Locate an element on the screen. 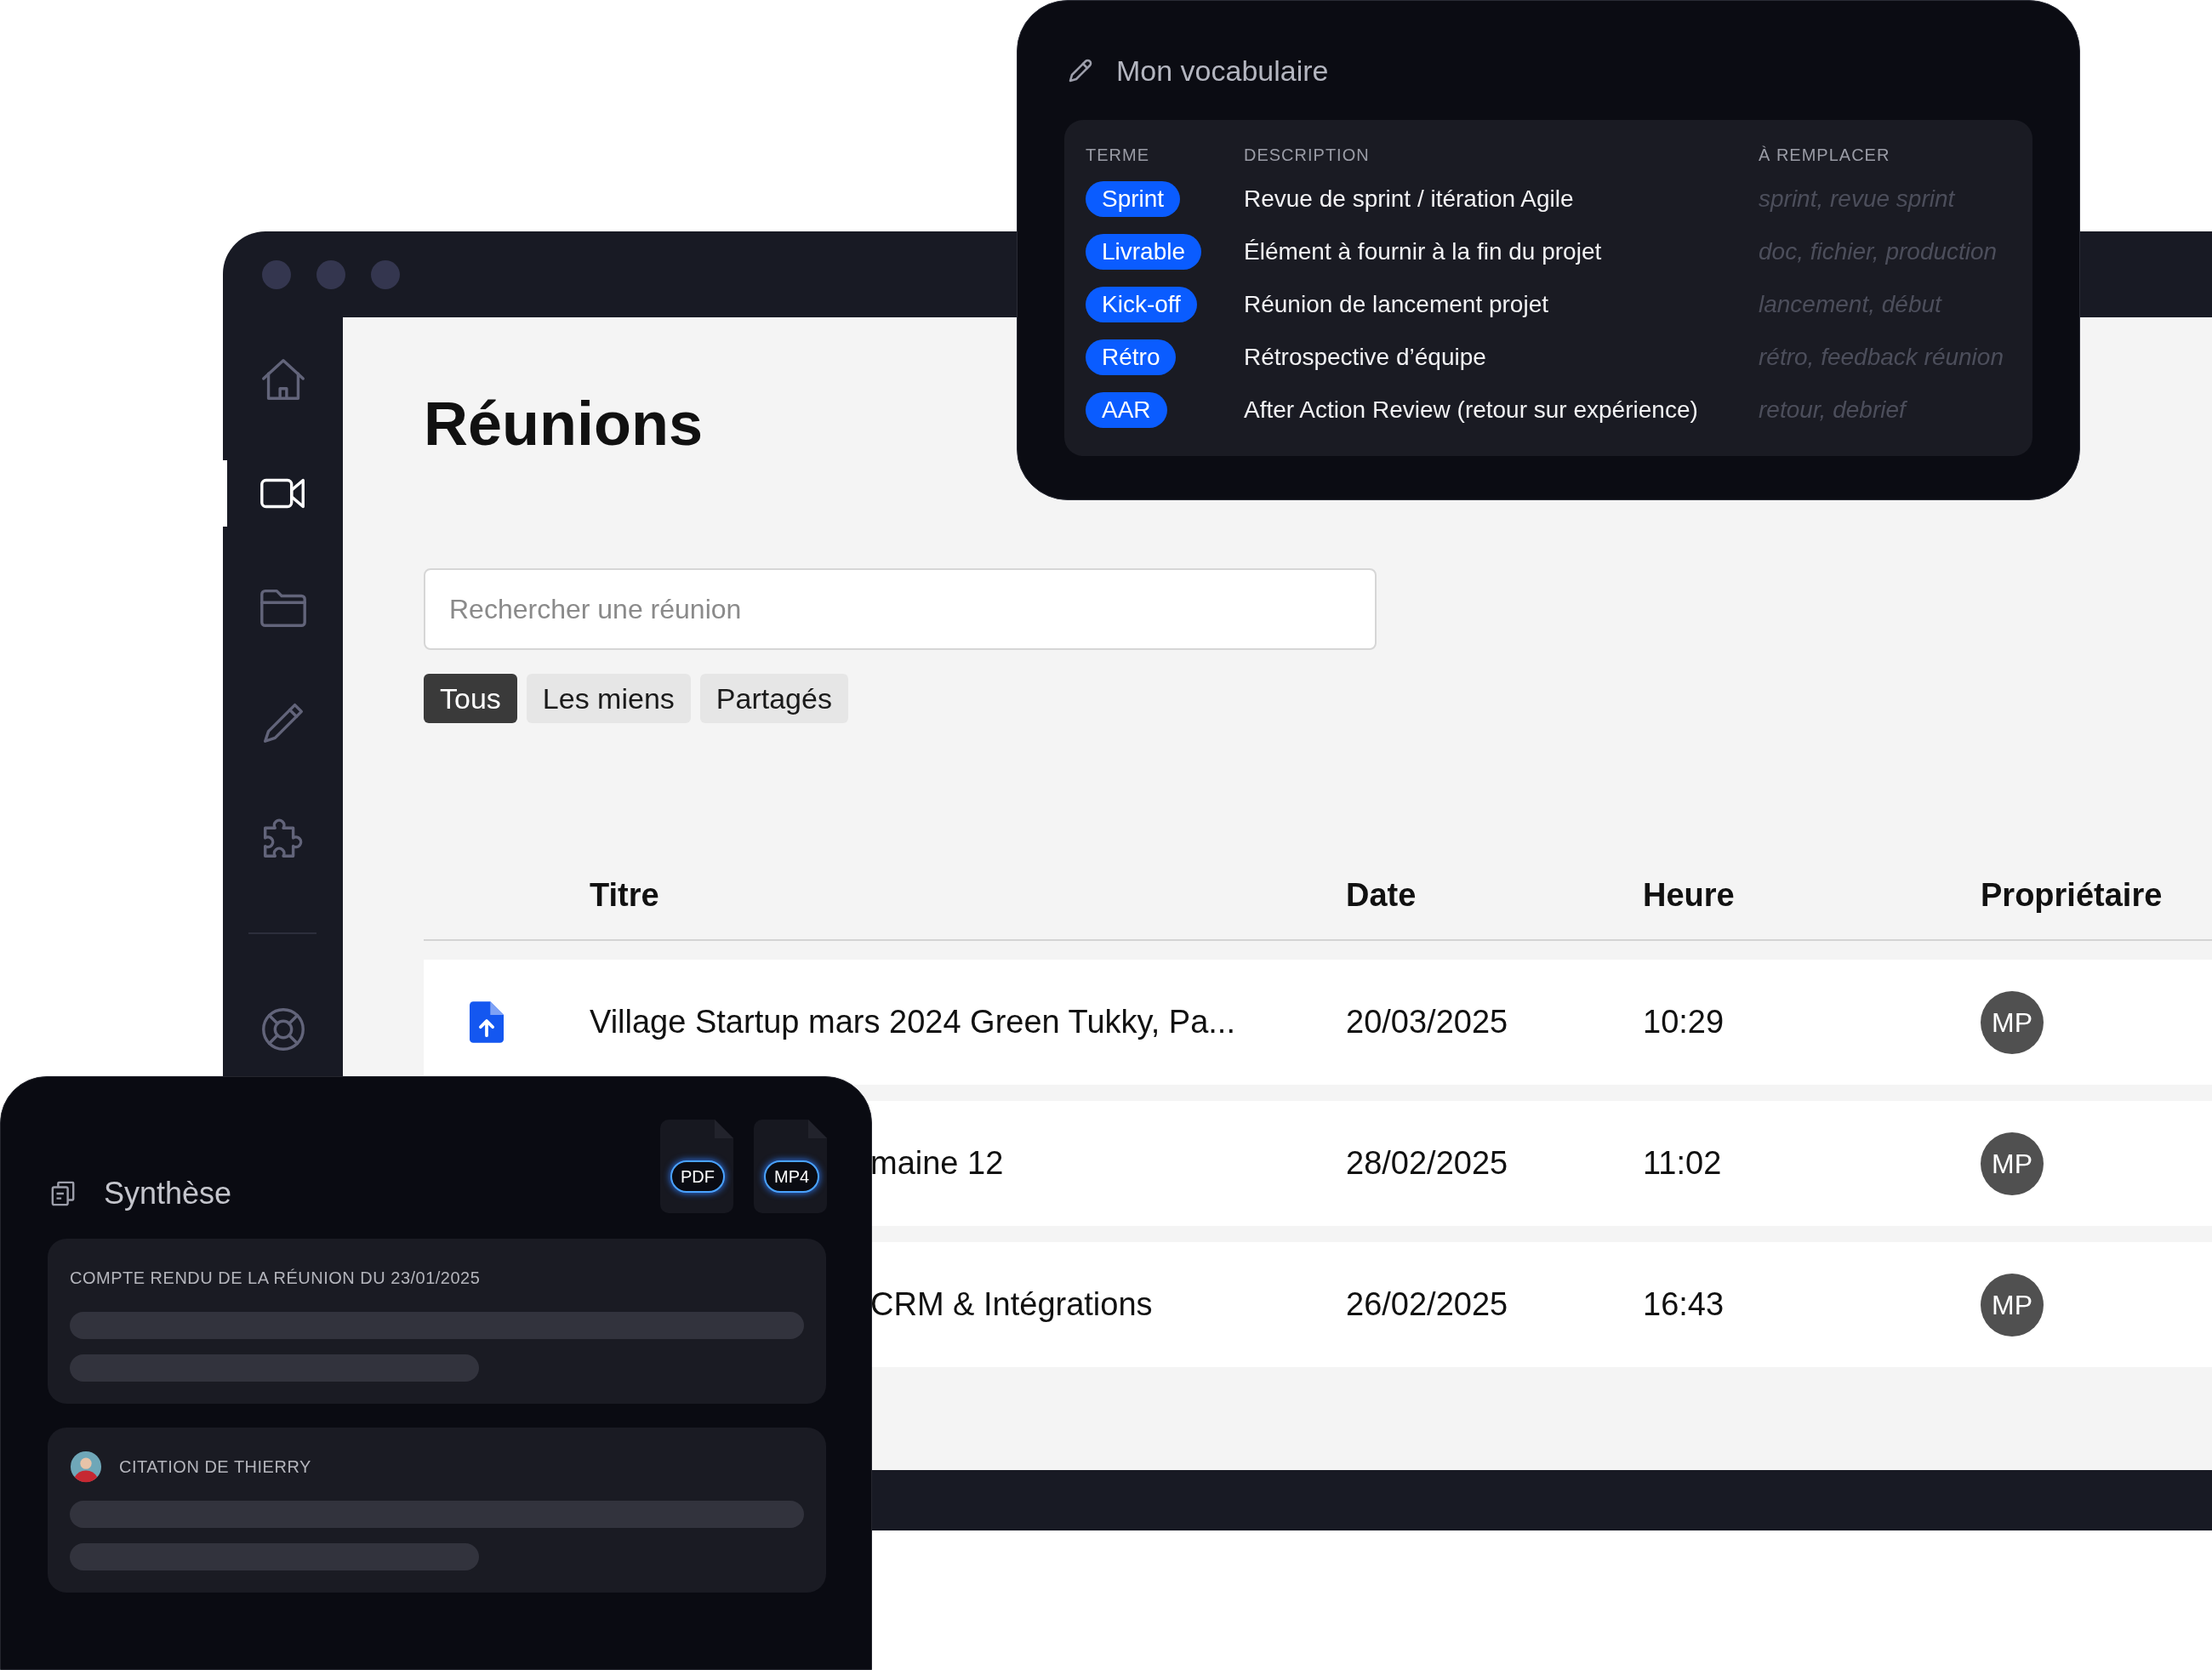 The image size is (2212, 1670). filter-tab: Les miens is located at coordinates (608, 698).